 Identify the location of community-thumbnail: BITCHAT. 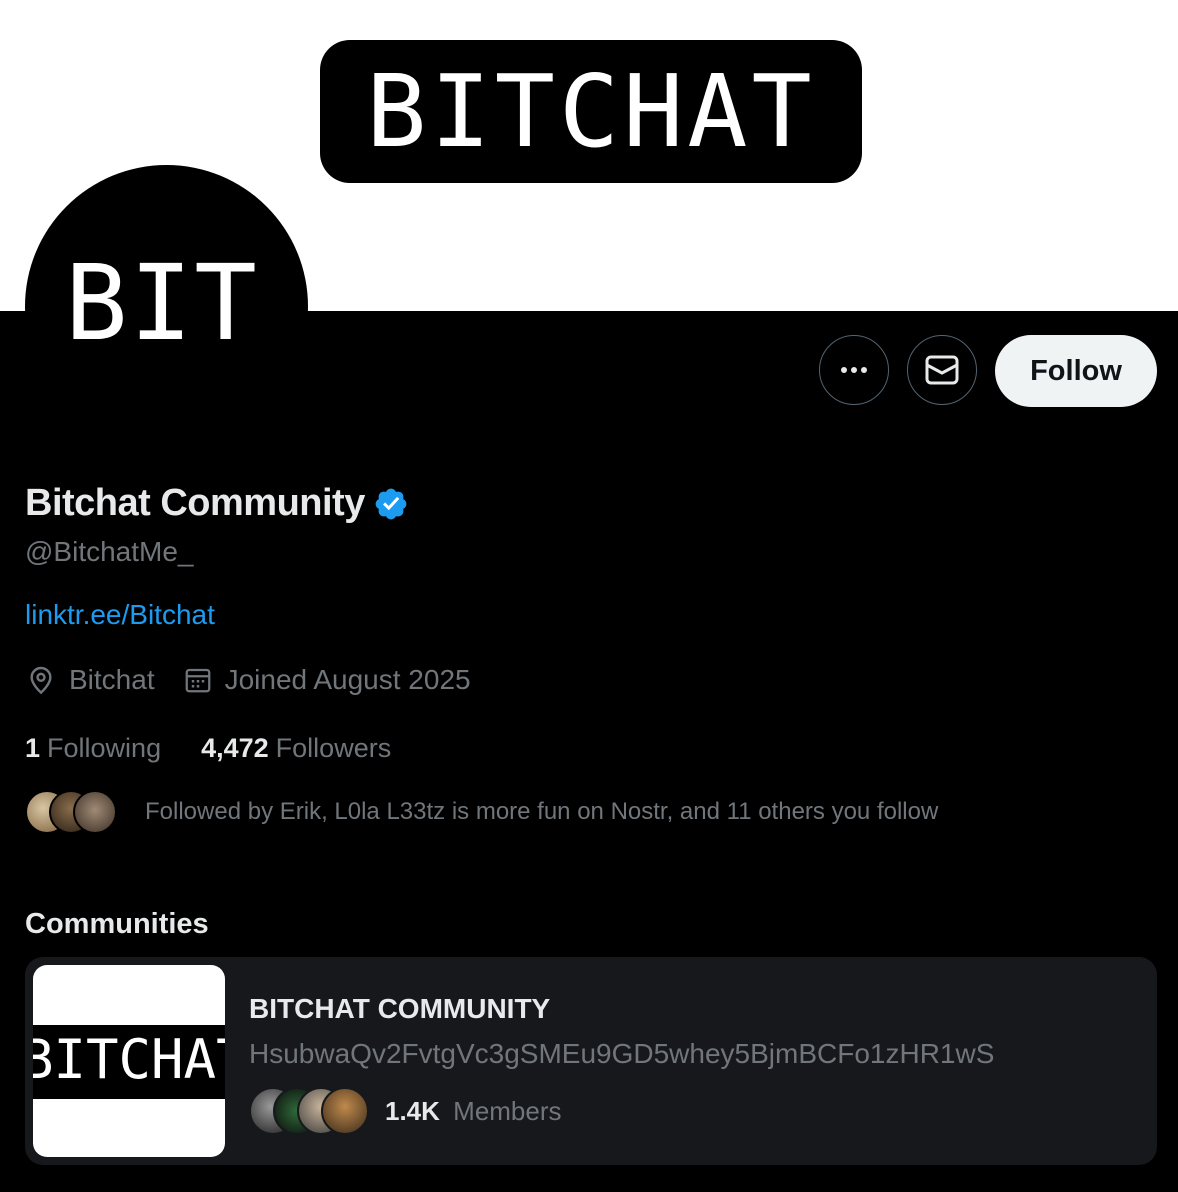
(129, 1061).